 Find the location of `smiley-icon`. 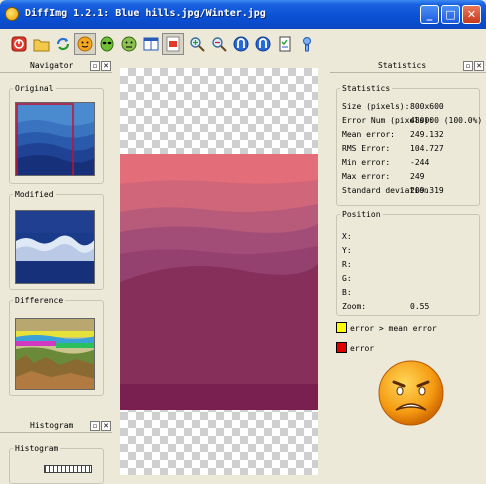

smiley-icon is located at coordinates (85, 44).